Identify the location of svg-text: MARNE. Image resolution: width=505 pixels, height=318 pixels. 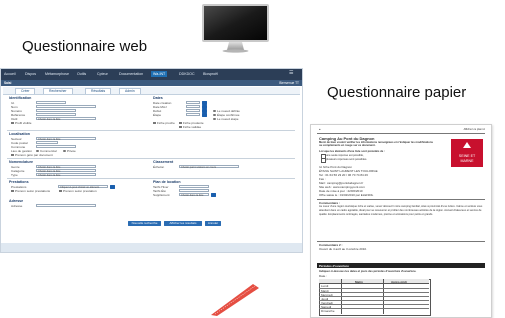
(468, 161).